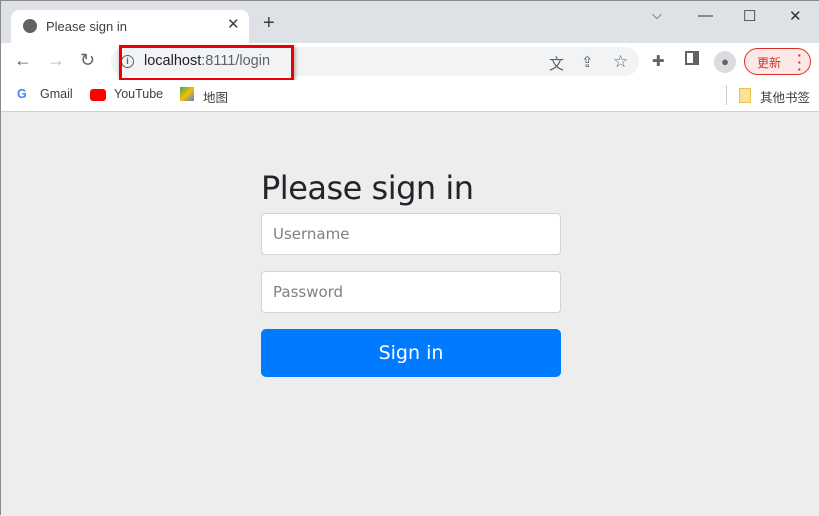  Describe the element at coordinates (411, 292) in the screenshot. I see `password-input` at that location.